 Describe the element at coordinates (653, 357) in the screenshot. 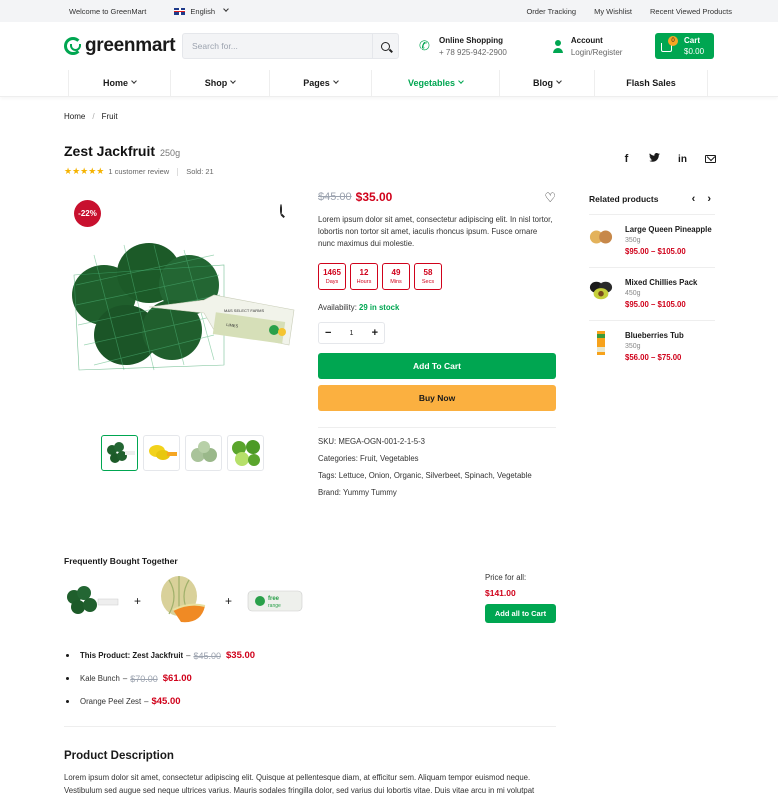

I see `related-item-price: $56.00 – $75.00` at that location.